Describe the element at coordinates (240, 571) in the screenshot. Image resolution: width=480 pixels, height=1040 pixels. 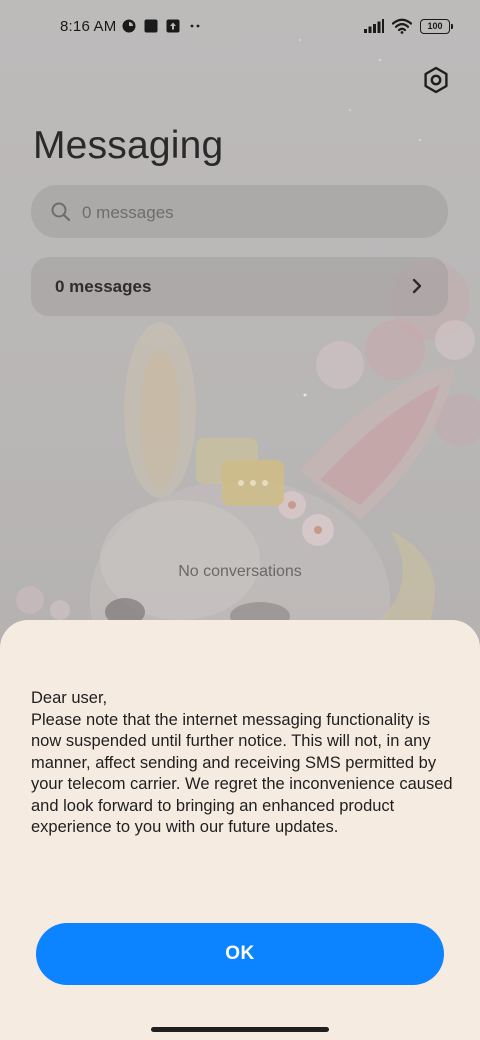
I see `empty-state-text: No conversations` at that location.